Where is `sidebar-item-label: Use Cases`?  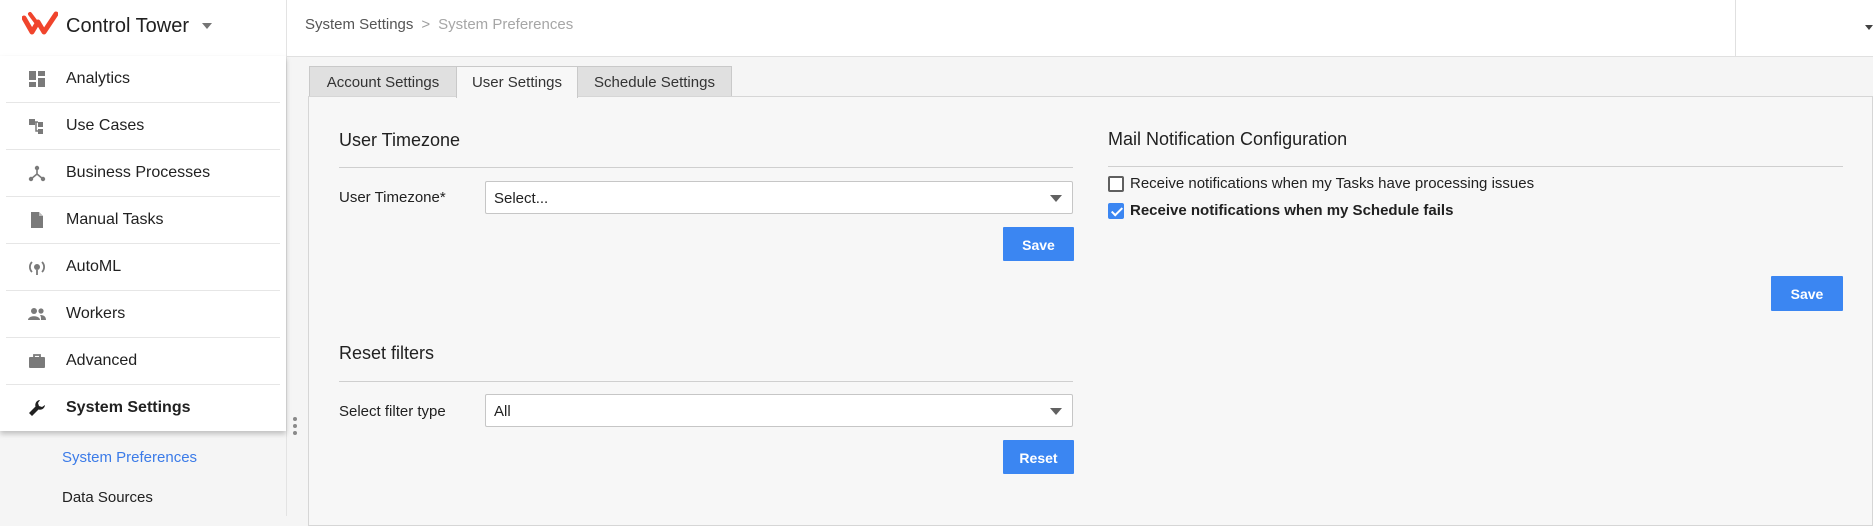
sidebar-item-label: Use Cases is located at coordinates (105, 125).